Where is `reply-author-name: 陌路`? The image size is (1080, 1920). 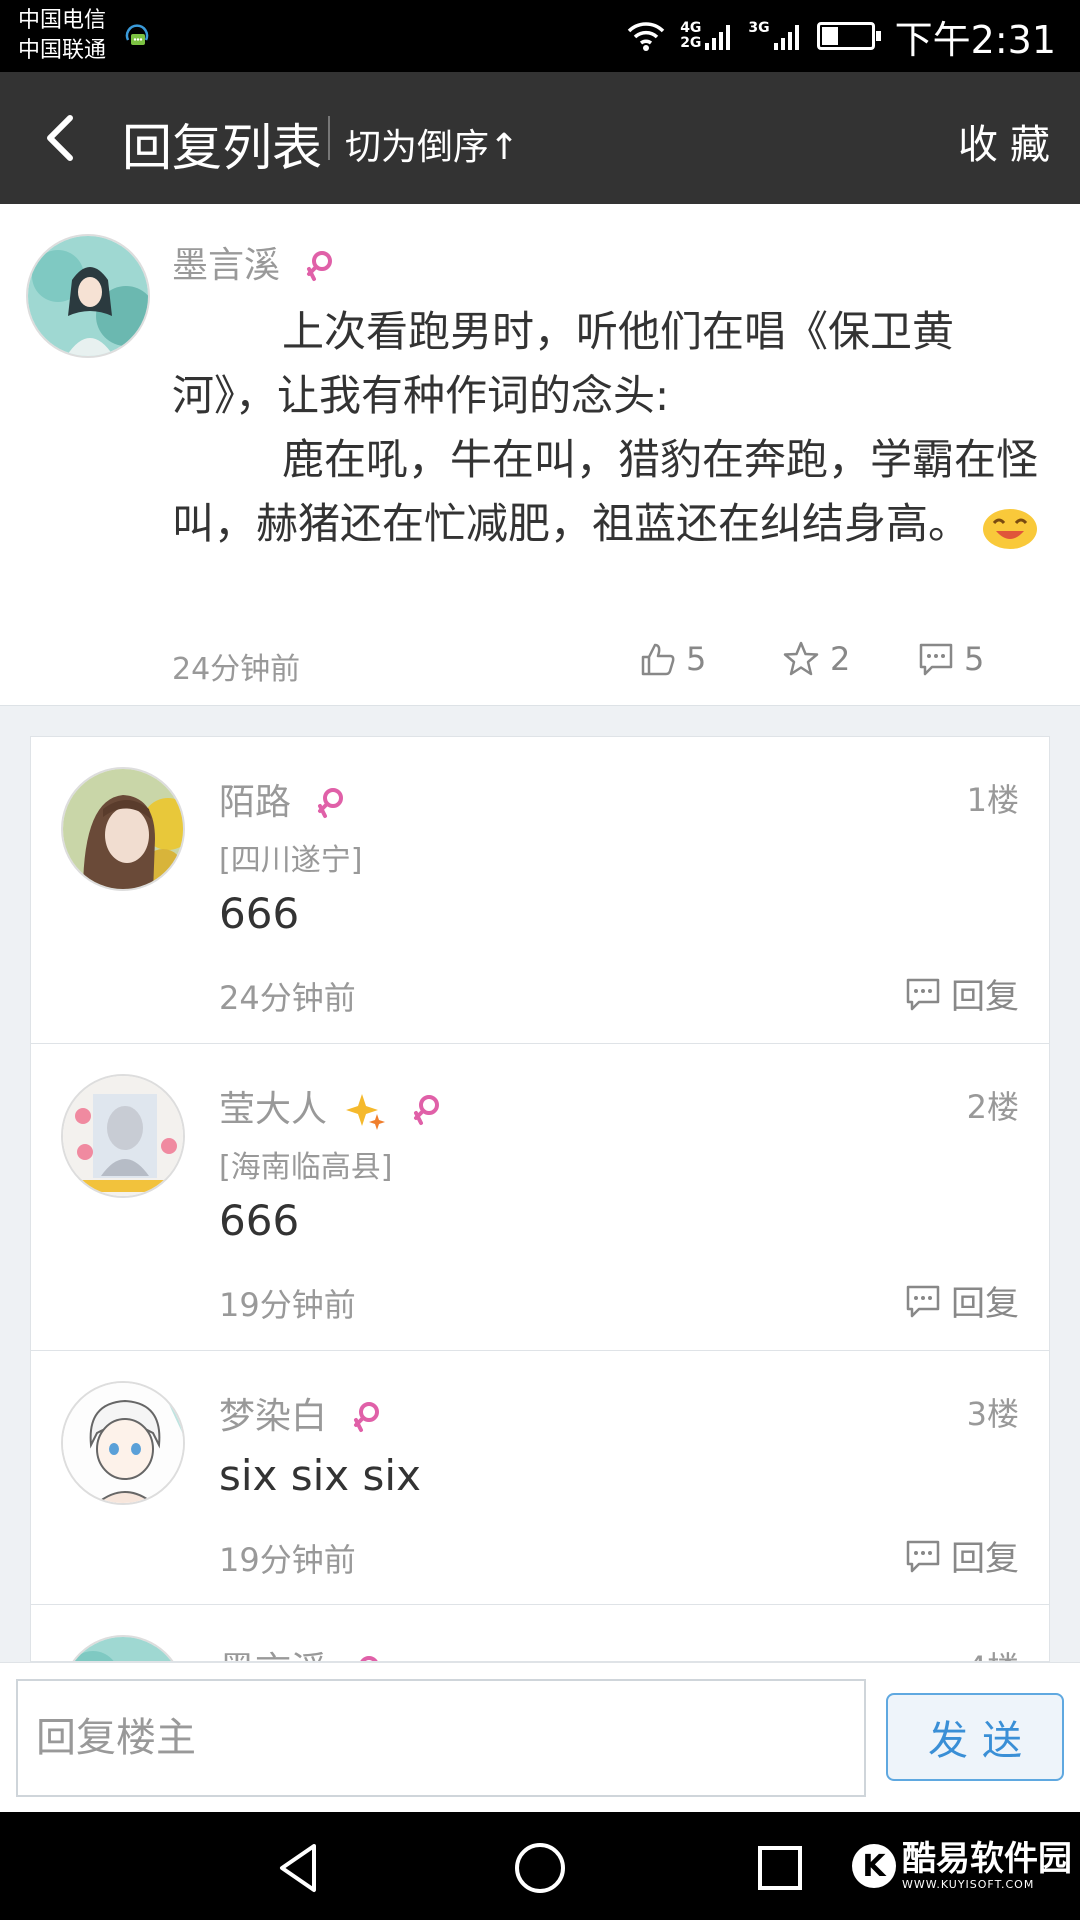
reply-author-name: 陌路 is located at coordinates (255, 802).